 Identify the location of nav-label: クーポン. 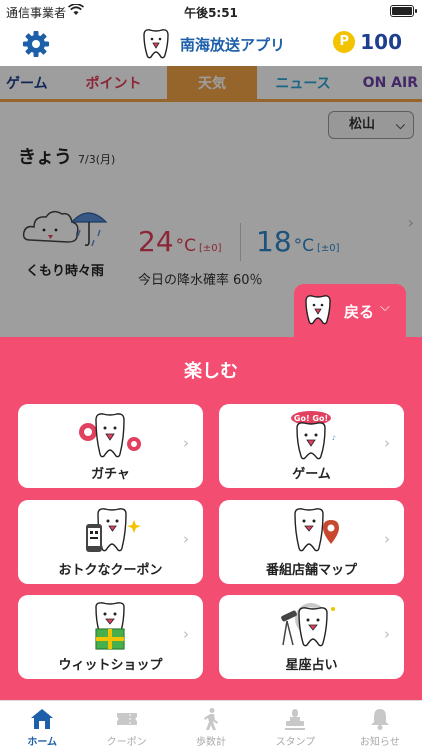
(126, 742).